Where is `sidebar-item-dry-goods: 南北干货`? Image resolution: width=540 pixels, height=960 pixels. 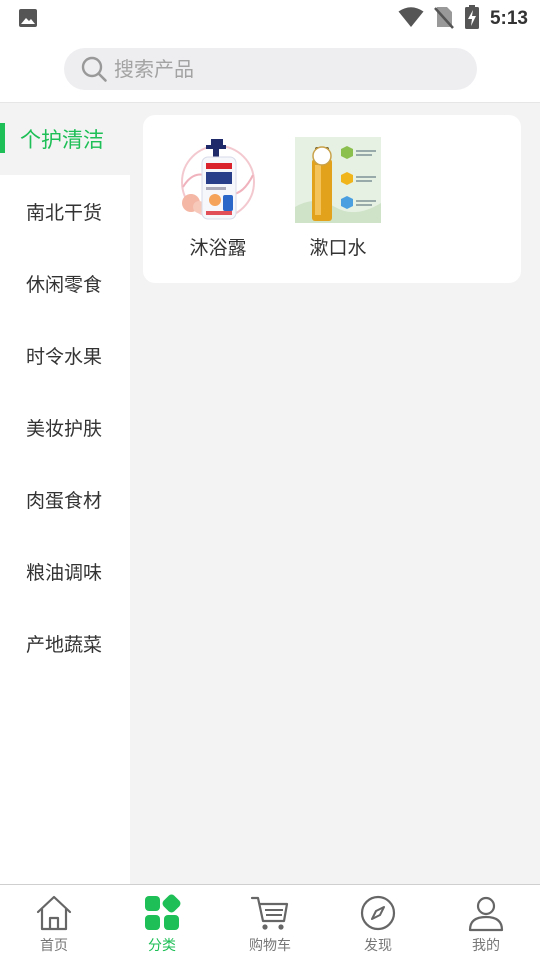
sidebar-item-dry-goods: 南北干货 is located at coordinates (65, 211).